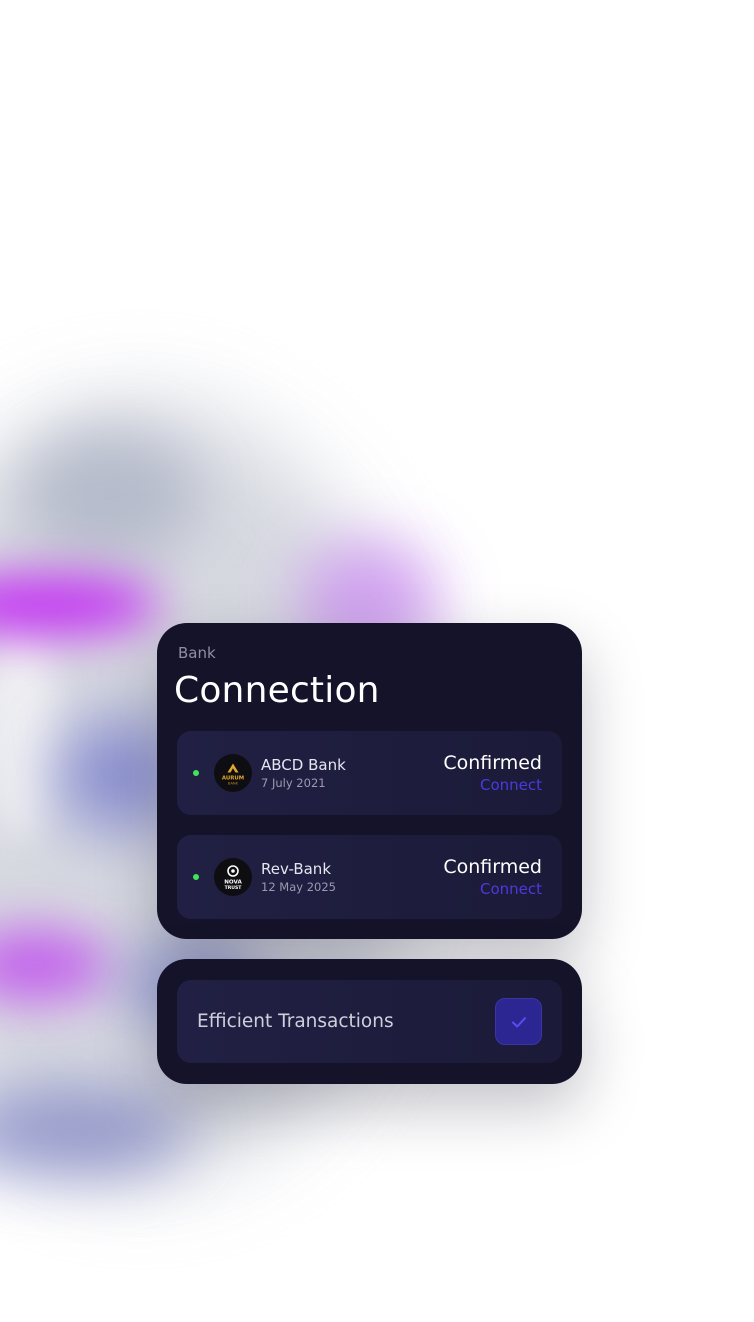 This screenshot has width=754, height=1322. Describe the element at coordinates (298, 887) in the screenshot. I see `bank-date: 12 May 2025` at that location.